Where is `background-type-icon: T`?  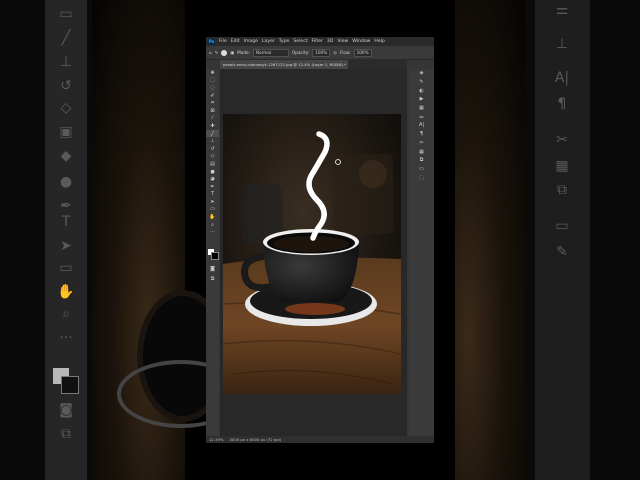 background-type-icon: T is located at coordinates (66, 222).